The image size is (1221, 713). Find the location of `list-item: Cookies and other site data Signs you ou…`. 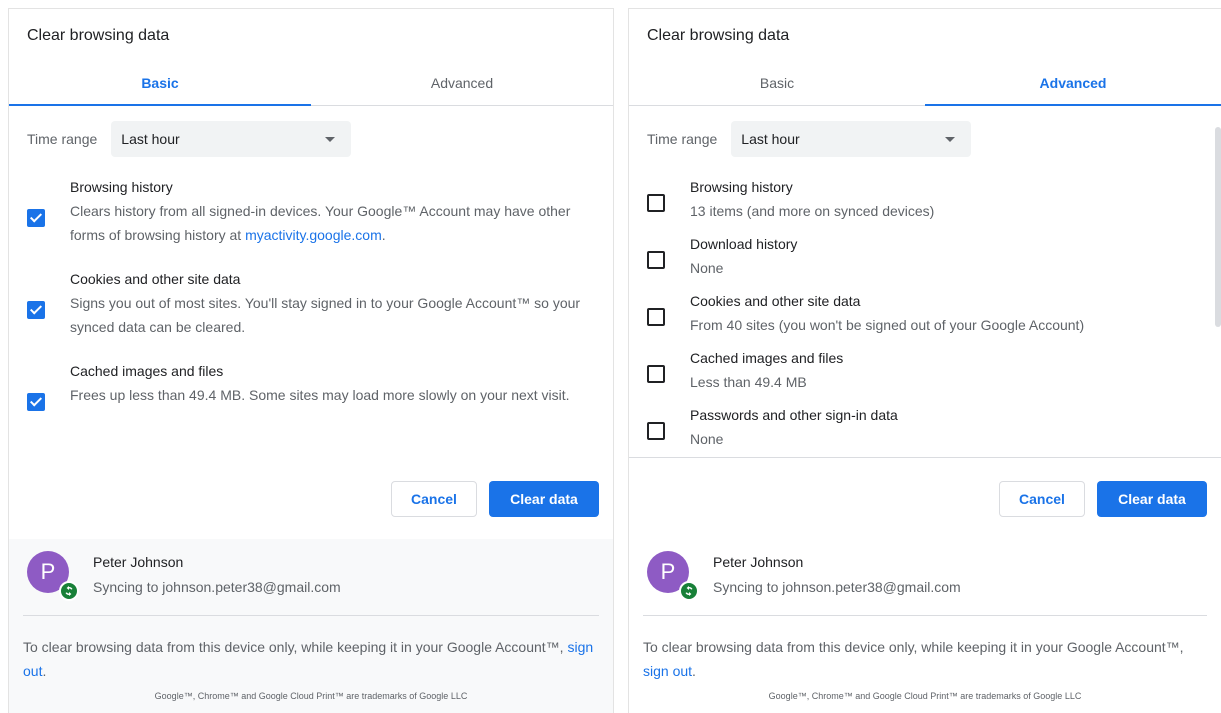

list-item: Cookies and other site data Signs you ou… is located at coordinates (311, 303).